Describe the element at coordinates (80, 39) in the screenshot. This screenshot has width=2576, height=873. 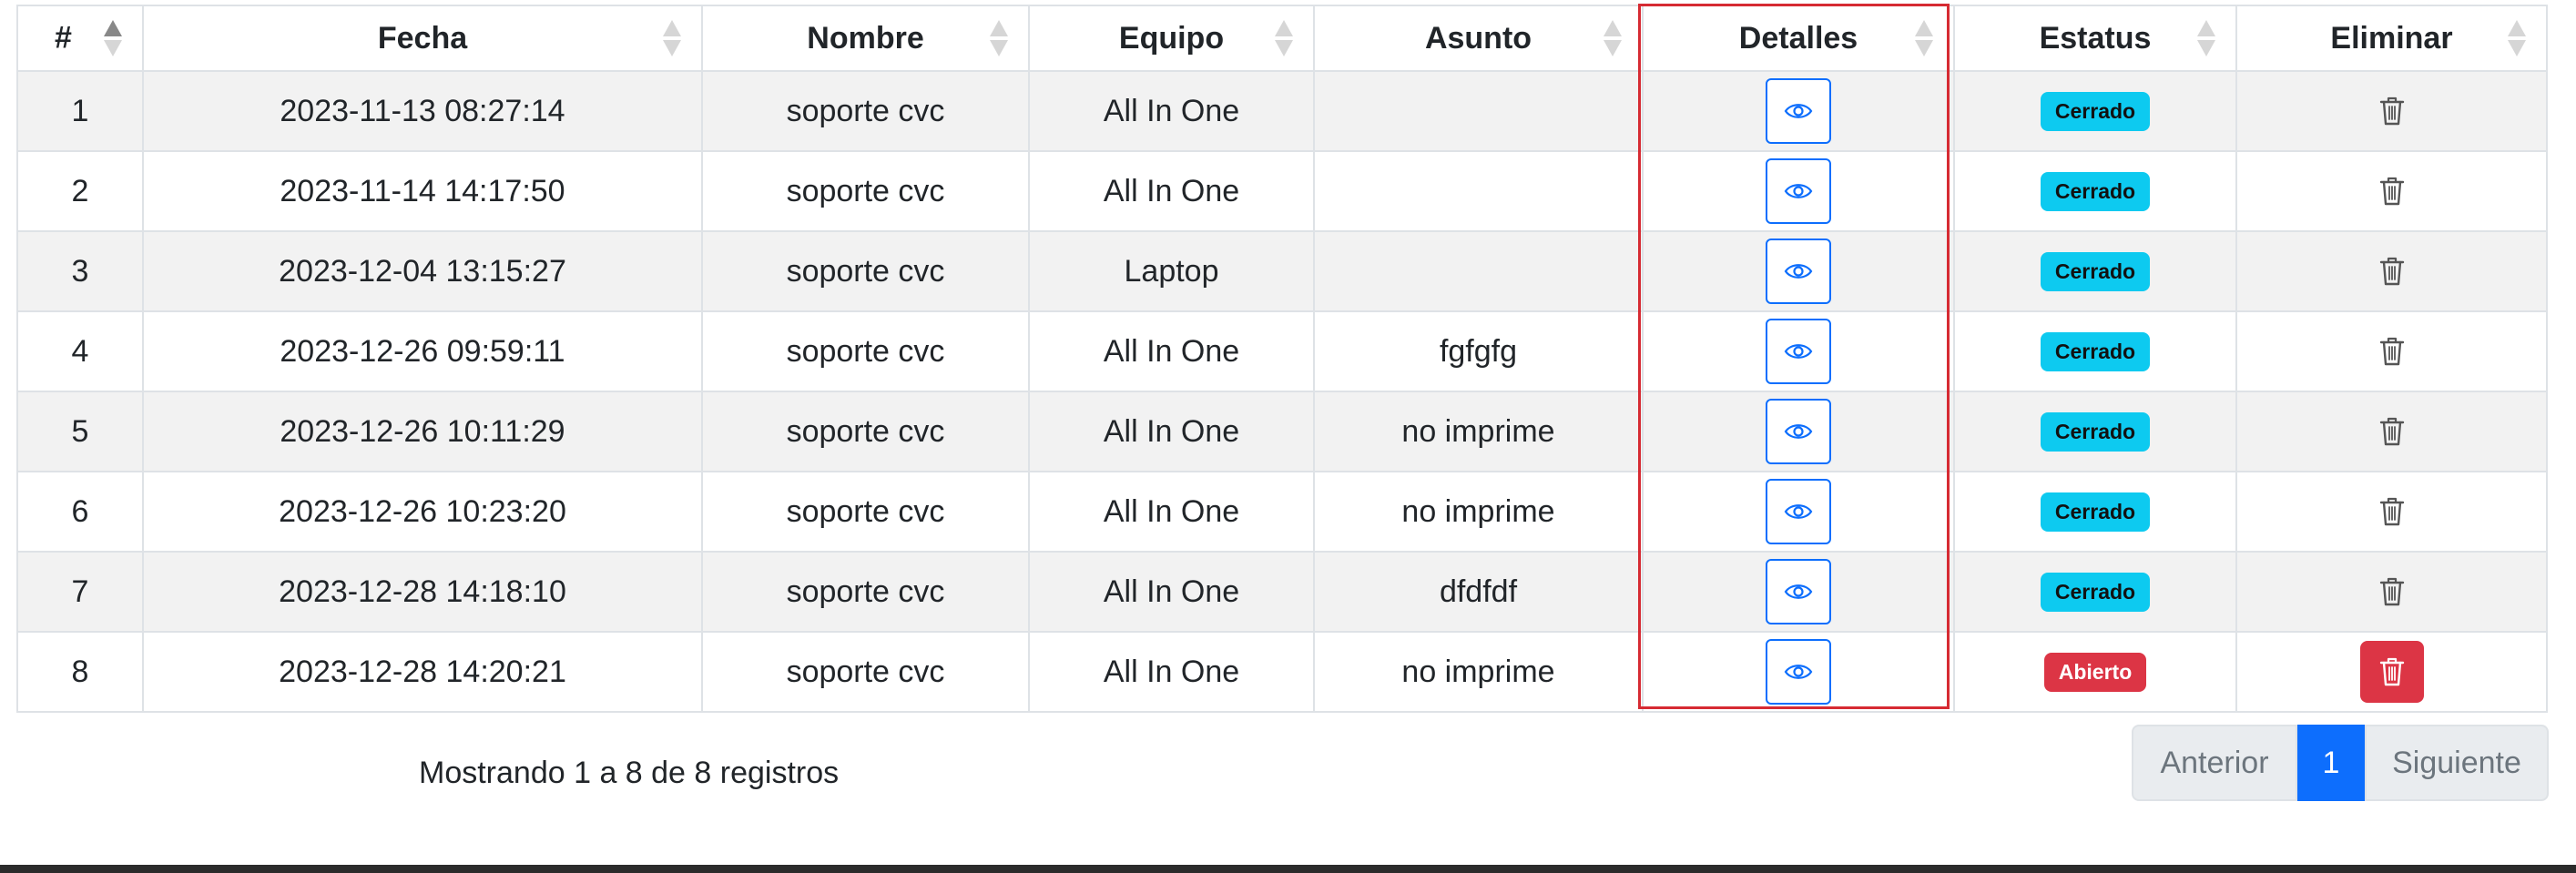
I see `header-num: #` at that location.